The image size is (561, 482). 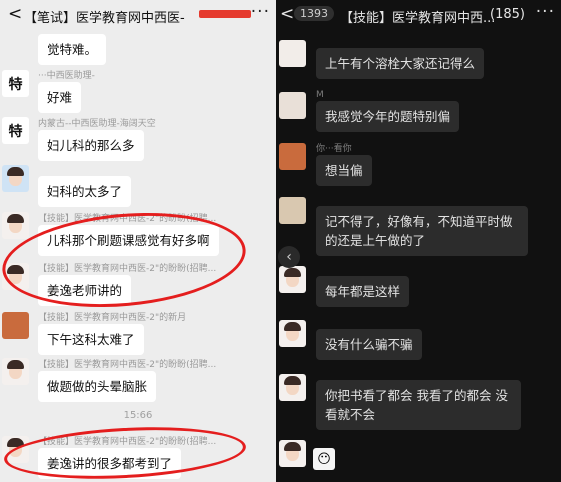 I want to click on message-bubble: 做题做的头晕脑胀, so click(x=97, y=386).